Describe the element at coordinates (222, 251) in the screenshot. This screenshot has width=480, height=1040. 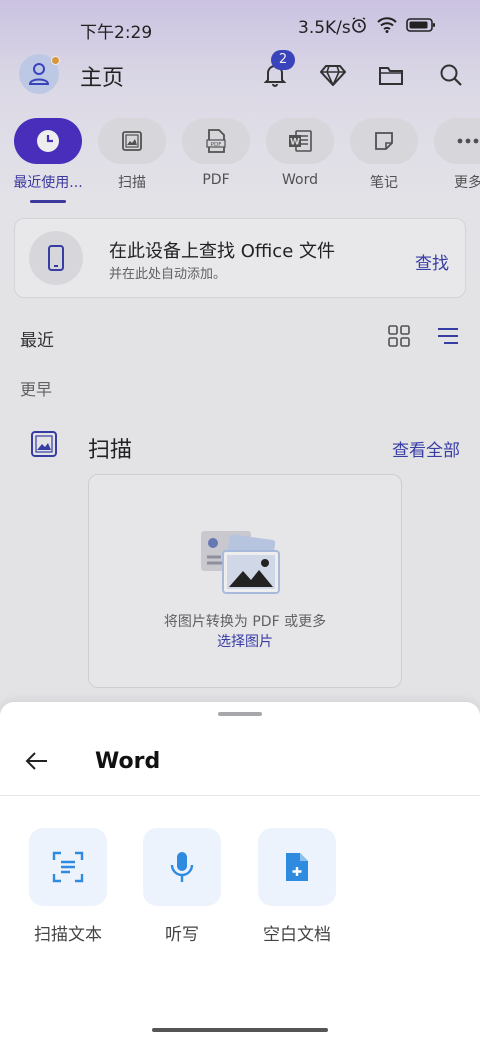
I see `find-card-title: 在此设备上查找 Office 文件` at that location.